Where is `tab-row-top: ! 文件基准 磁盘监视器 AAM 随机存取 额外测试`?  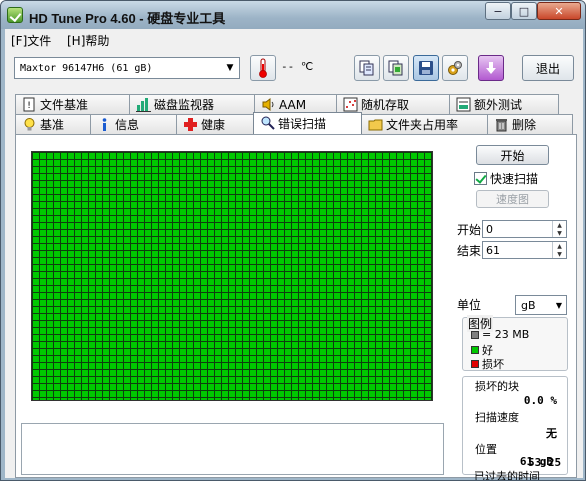
tab-row-top: ! 文件基准 磁盘监视器 AAM 随机存取 额外测试 is located at coordinates (296, 104).